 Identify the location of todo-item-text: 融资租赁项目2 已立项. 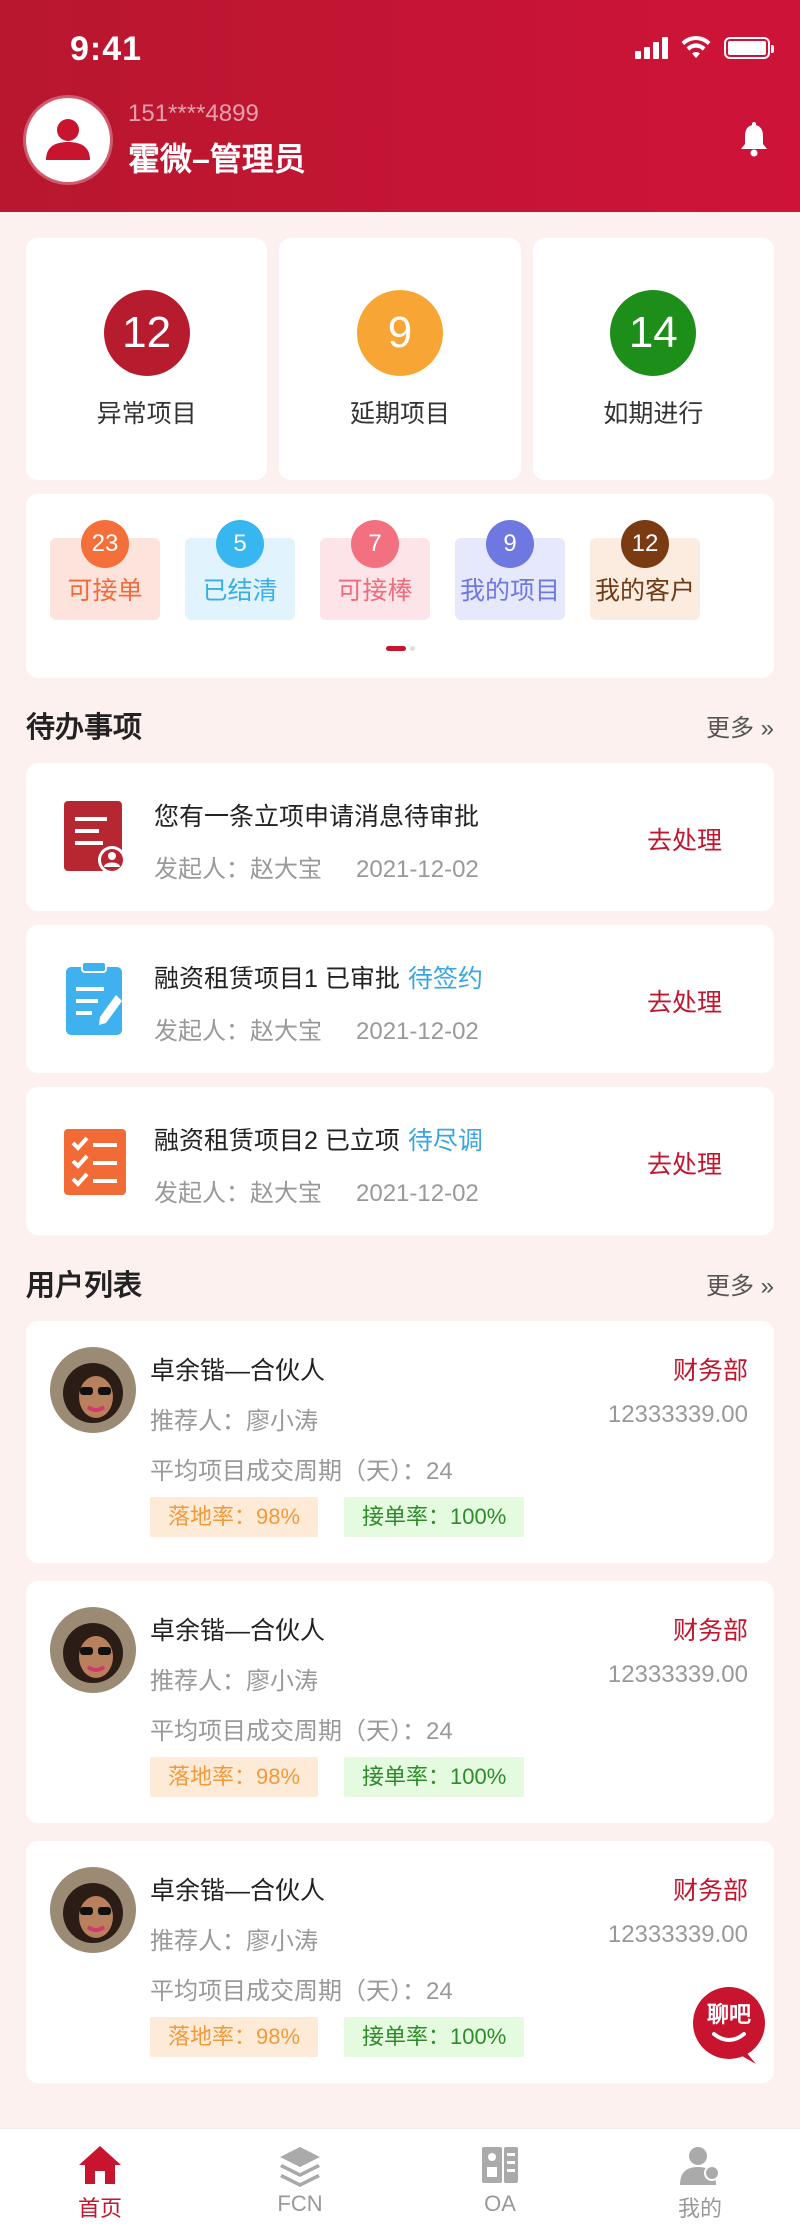
(277, 1141).